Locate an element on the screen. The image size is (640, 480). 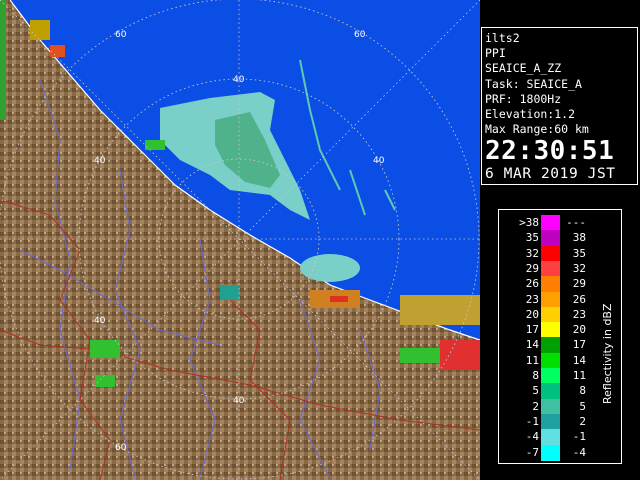
legend-row: 29 32 is located at coordinates (561, 268).